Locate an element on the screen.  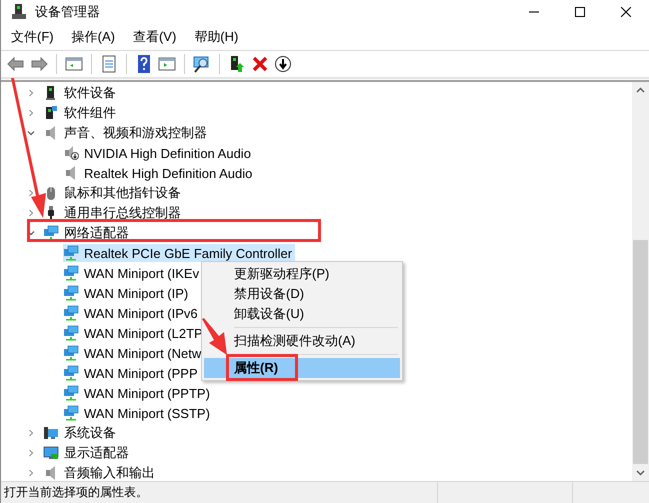
menu-item: 卸载设备(U) is located at coordinates (302, 314).